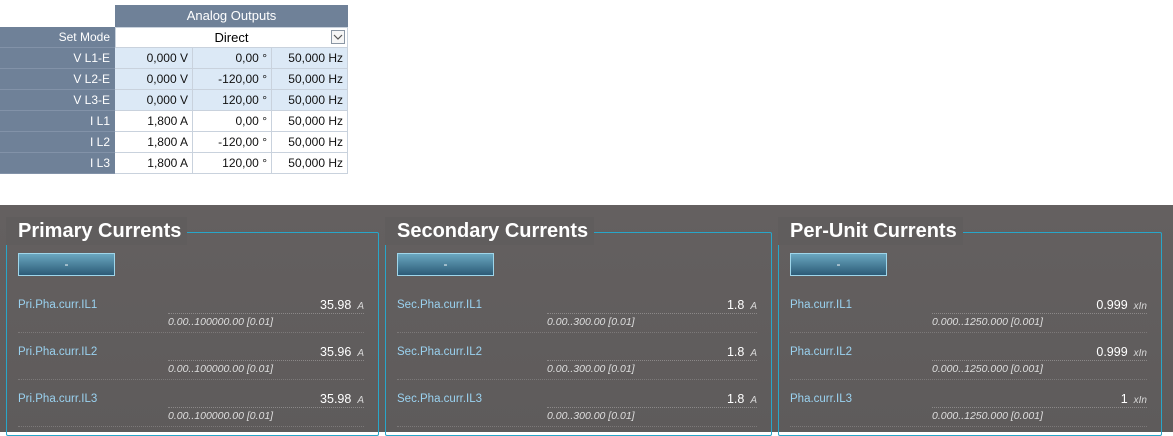 The height and width of the screenshot is (436, 1173). Describe the element at coordinates (336, 352) in the screenshot. I see `value-text: 35.96` at that location.